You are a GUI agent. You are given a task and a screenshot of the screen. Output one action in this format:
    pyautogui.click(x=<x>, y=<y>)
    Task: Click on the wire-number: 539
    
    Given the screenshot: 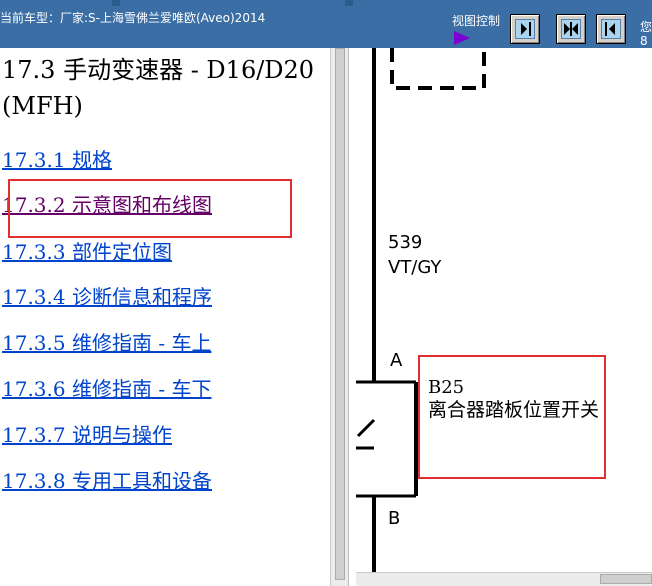 What is the action you would take?
    pyautogui.click(x=405, y=242)
    